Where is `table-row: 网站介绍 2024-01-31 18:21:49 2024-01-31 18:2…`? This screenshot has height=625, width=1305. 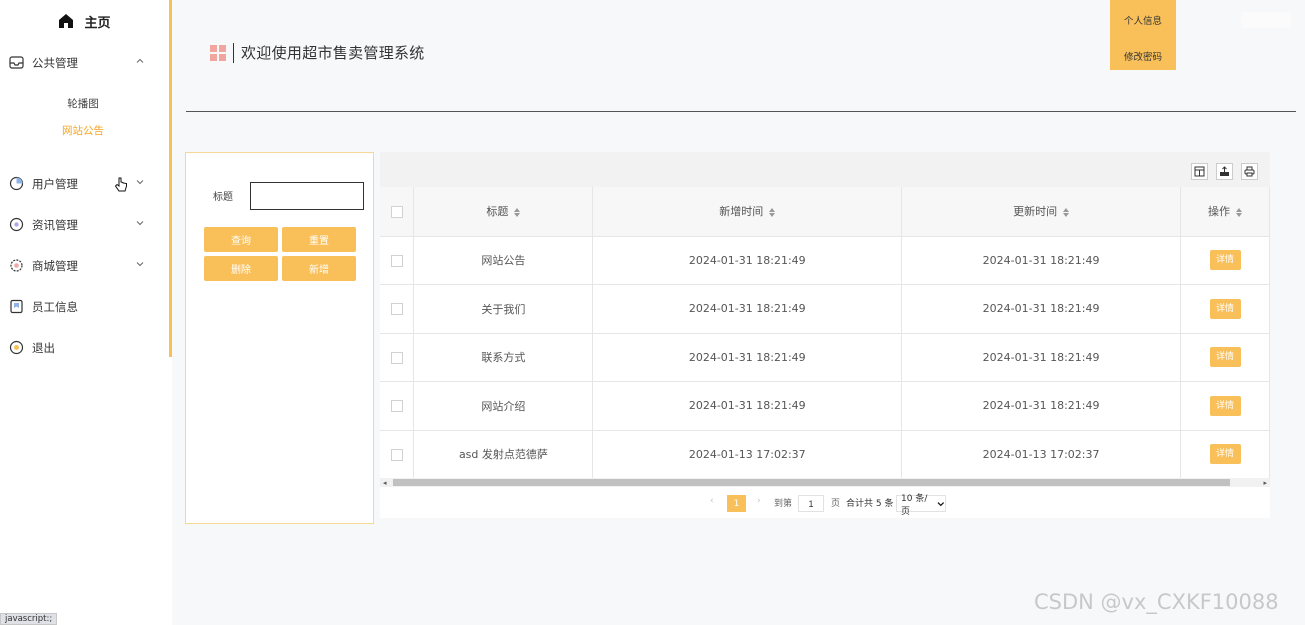
table-row: 网站介绍 2024-01-31 18:21:49 2024-01-31 18:2… is located at coordinates (825, 406).